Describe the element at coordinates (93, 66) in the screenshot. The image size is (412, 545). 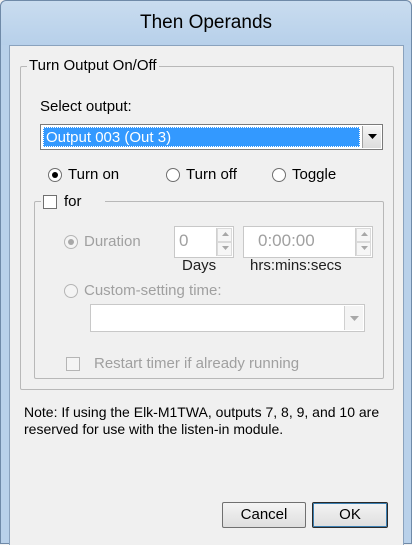
I see `turn-output-legend: Turn Output On/Off` at that location.